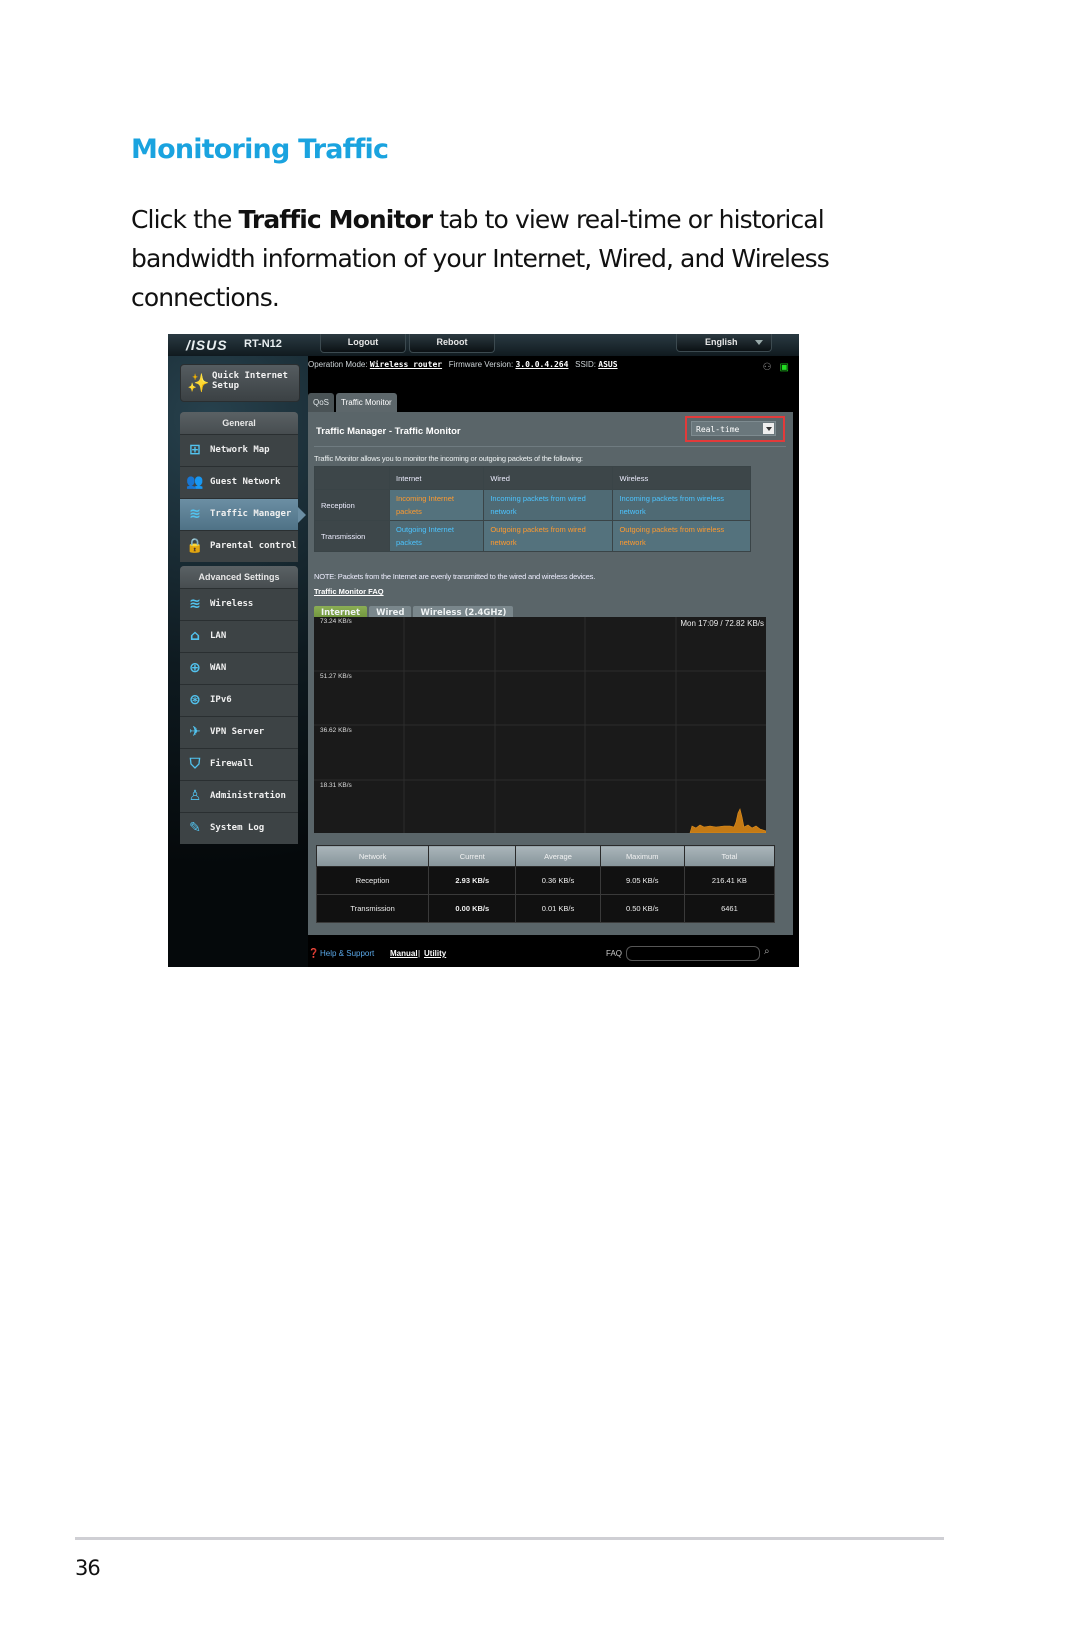  Describe the element at coordinates (195, 764) in the screenshot. I see `shield-icon: ⛉` at that location.